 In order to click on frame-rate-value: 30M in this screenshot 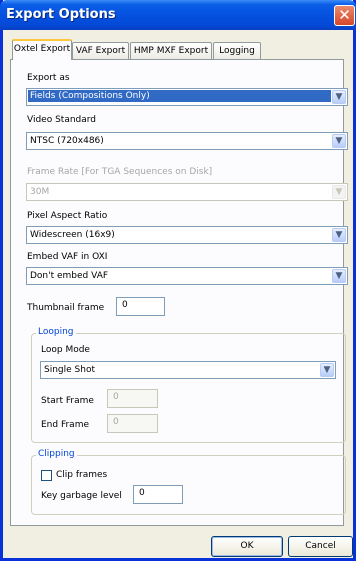, I will do `click(40, 192)`.